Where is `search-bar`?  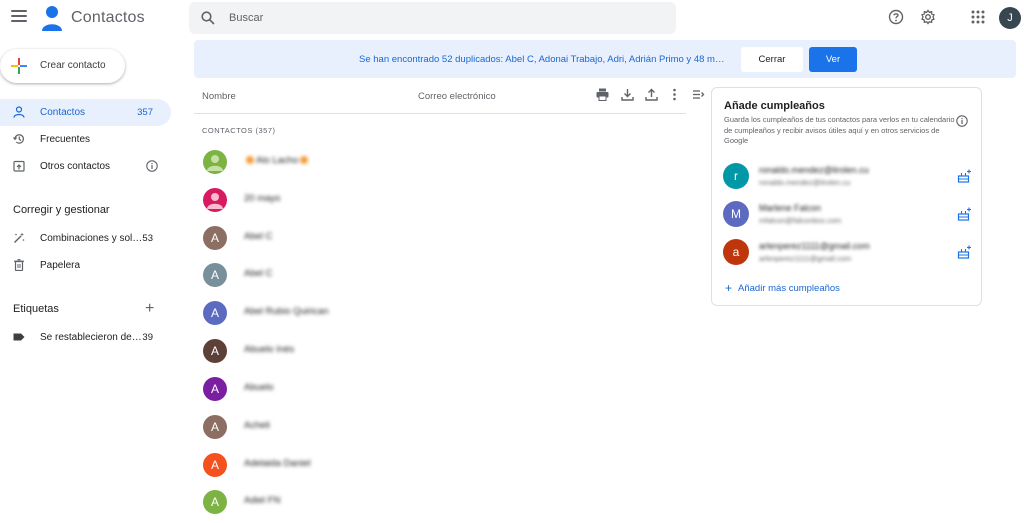
search-bar is located at coordinates (432, 18).